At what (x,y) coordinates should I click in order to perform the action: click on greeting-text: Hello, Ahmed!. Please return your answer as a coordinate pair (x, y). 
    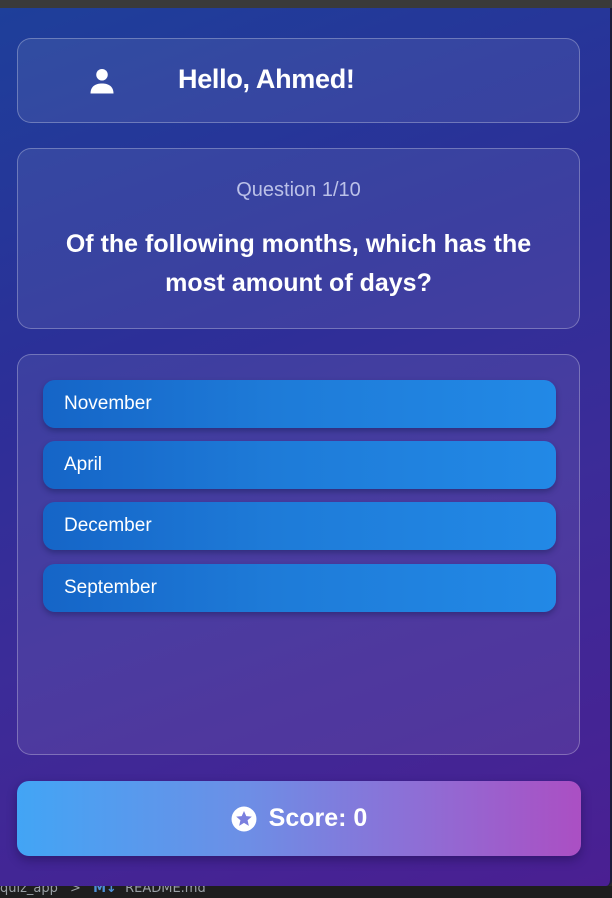
    Looking at the image, I should click on (266, 79).